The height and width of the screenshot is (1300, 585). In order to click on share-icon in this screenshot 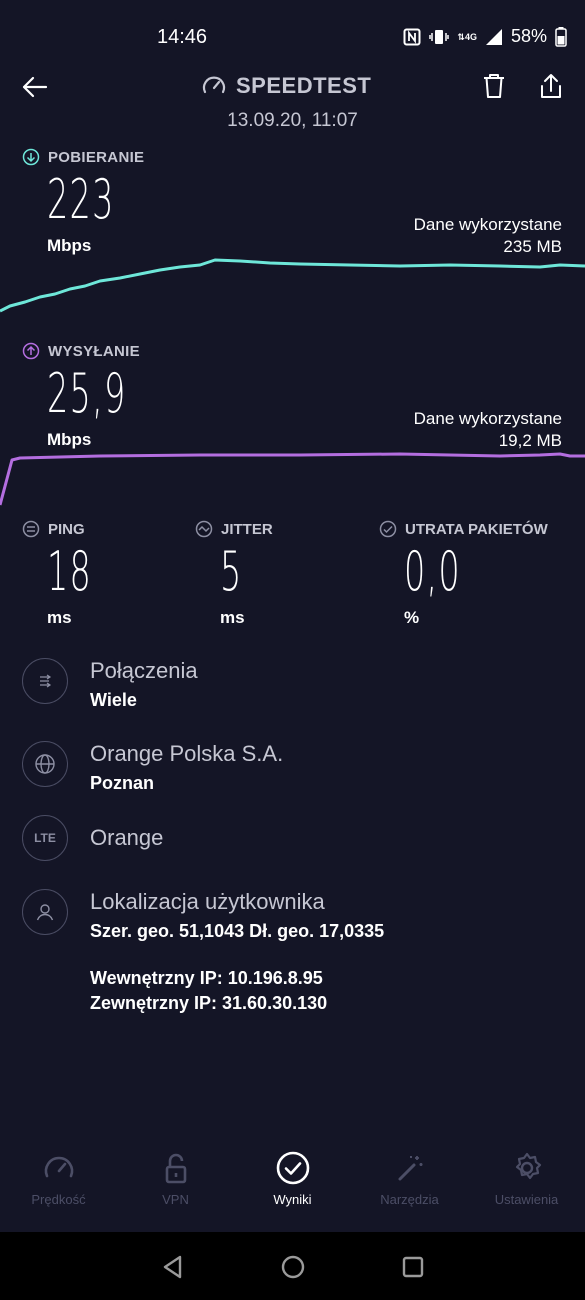, I will do `click(551, 86)`.